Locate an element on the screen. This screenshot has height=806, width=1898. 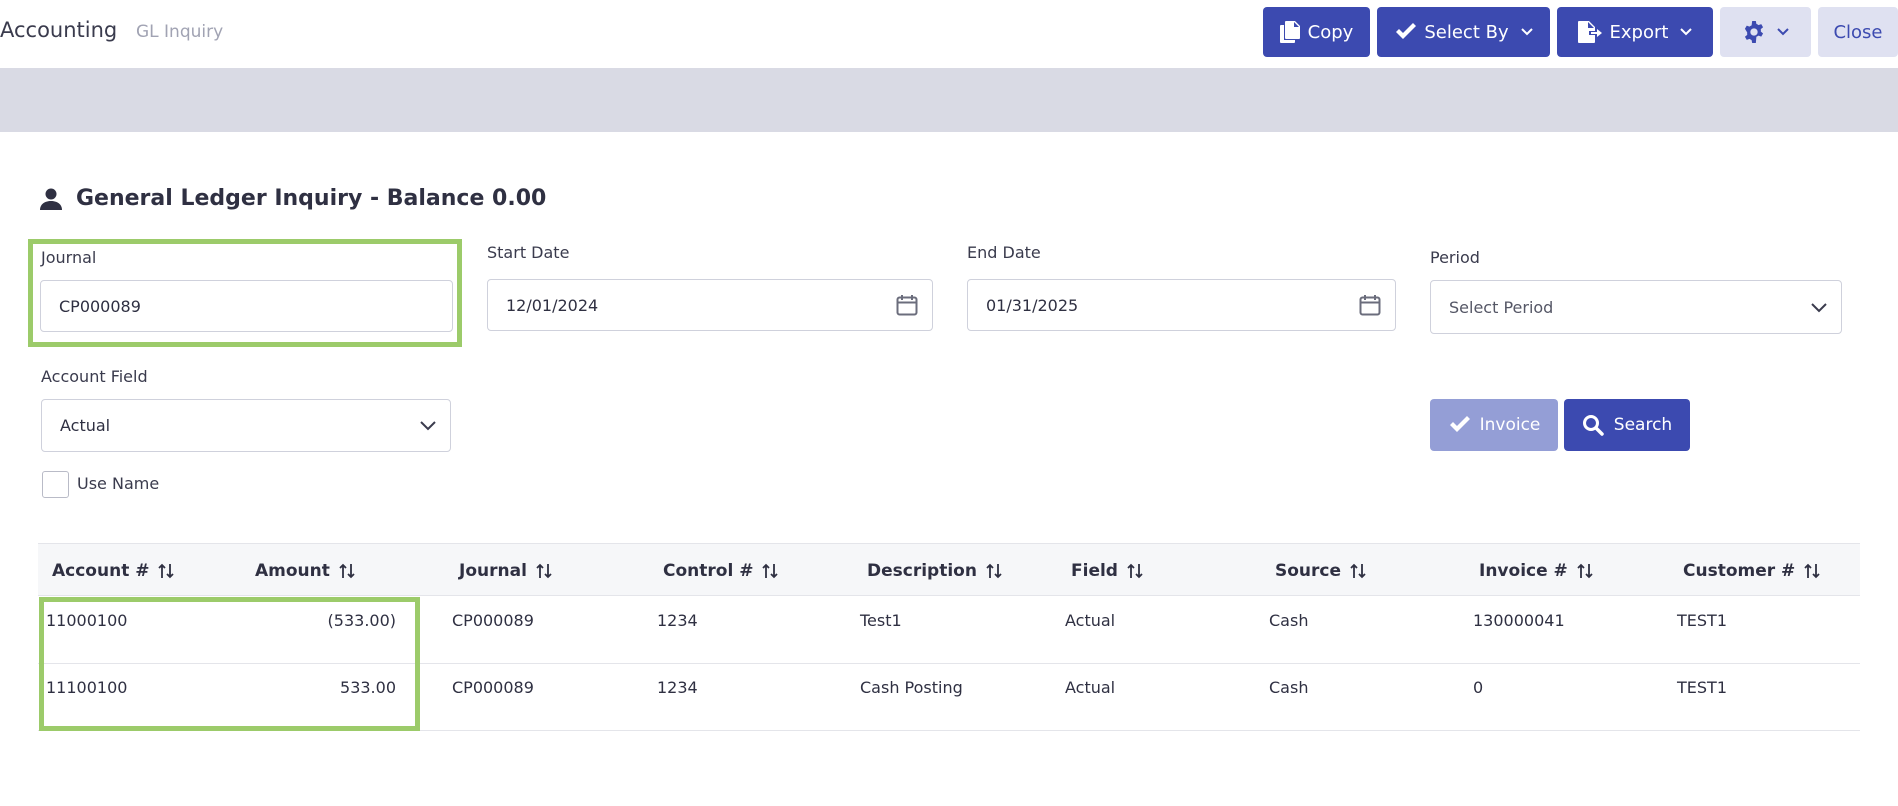
account-field-select: Actual is located at coordinates (246, 425).